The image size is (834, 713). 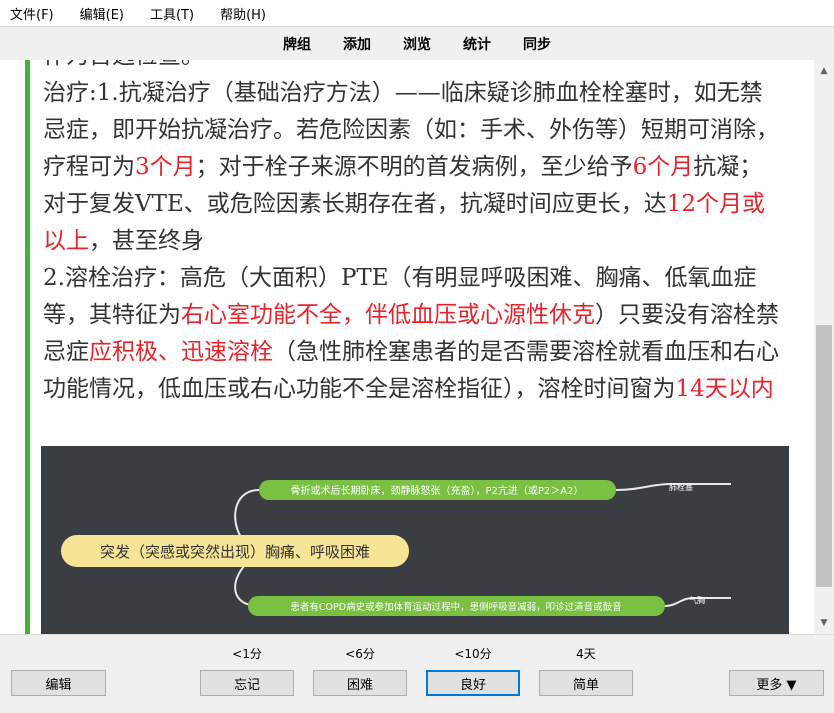 I want to click on answer-good-button: 良好, so click(x=473, y=683).